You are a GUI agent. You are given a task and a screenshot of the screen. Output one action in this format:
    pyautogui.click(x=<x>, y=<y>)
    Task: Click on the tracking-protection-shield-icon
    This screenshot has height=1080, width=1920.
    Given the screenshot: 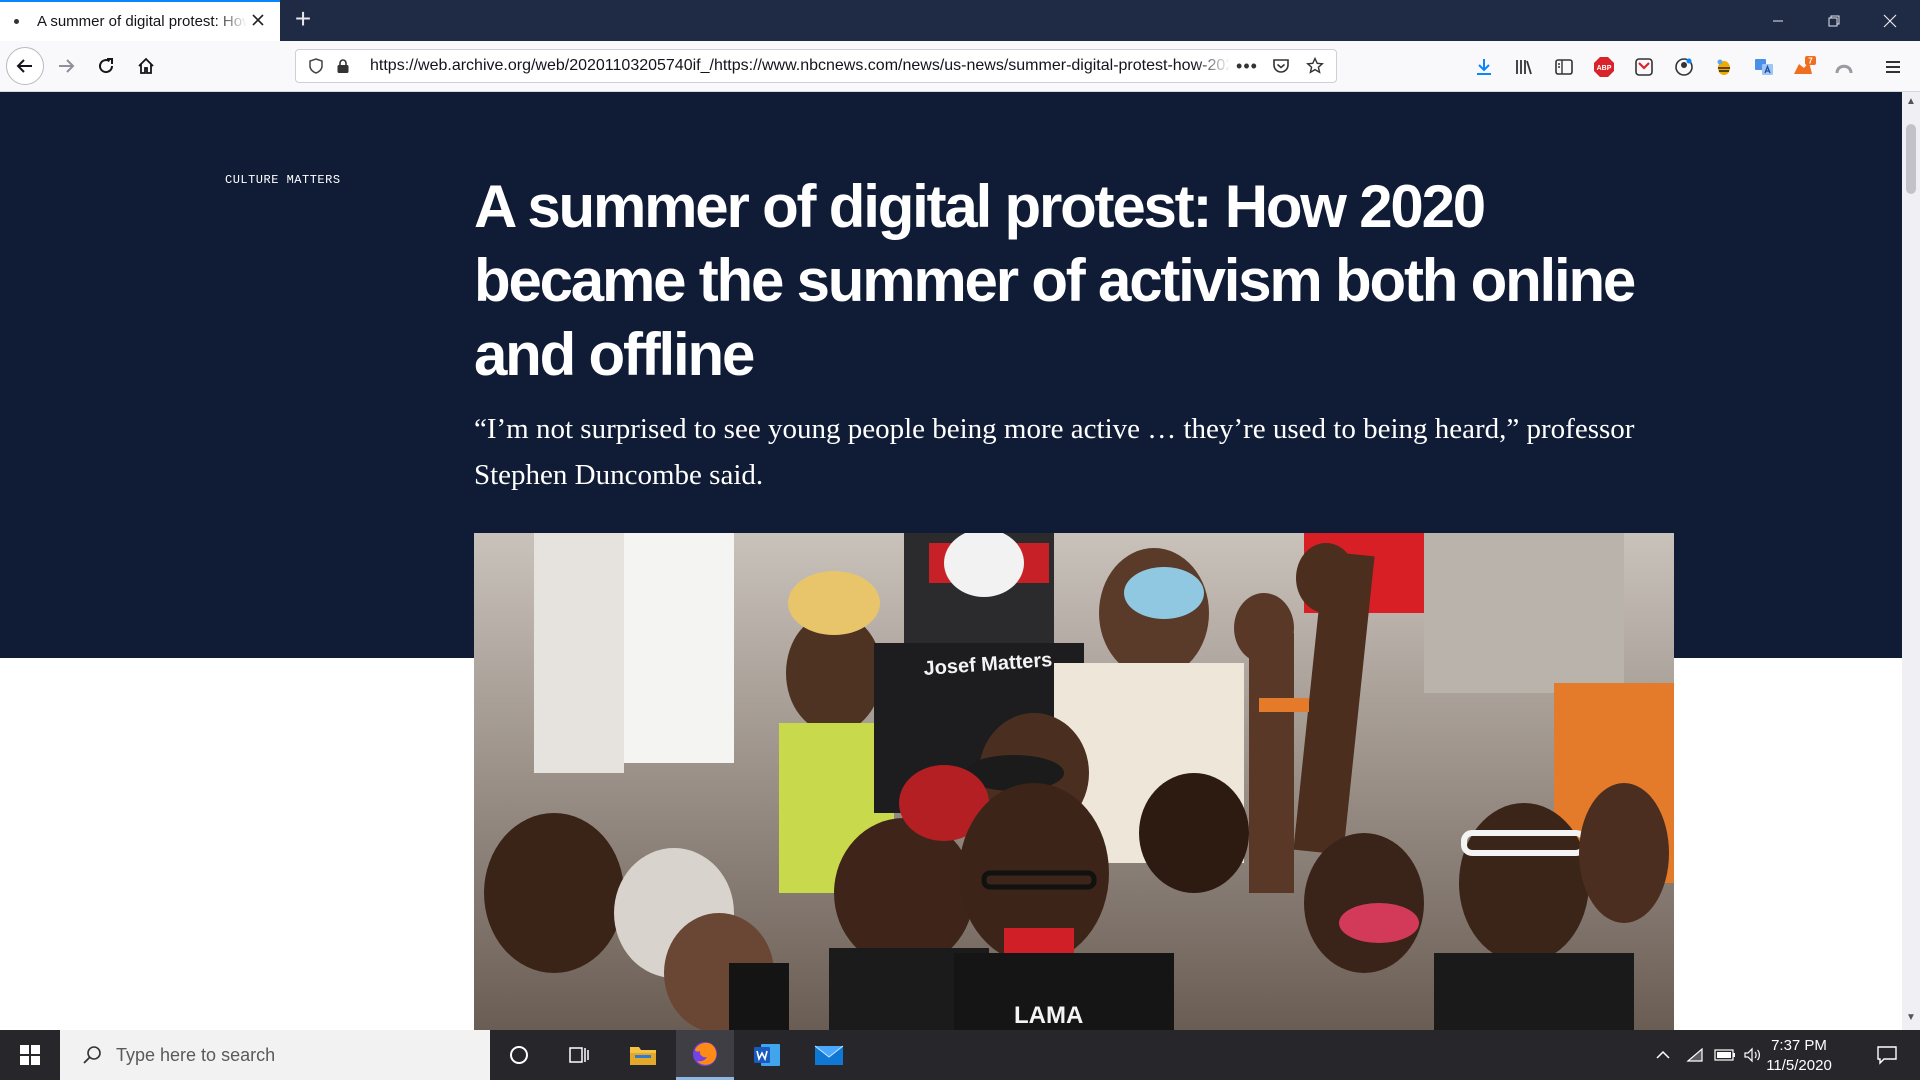 What is the action you would take?
    pyautogui.click(x=316, y=66)
    